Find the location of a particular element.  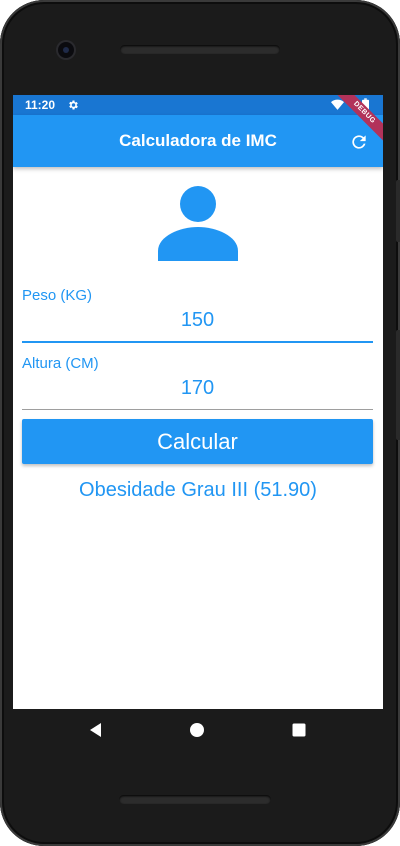

peso-input is located at coordinates (197, 320).